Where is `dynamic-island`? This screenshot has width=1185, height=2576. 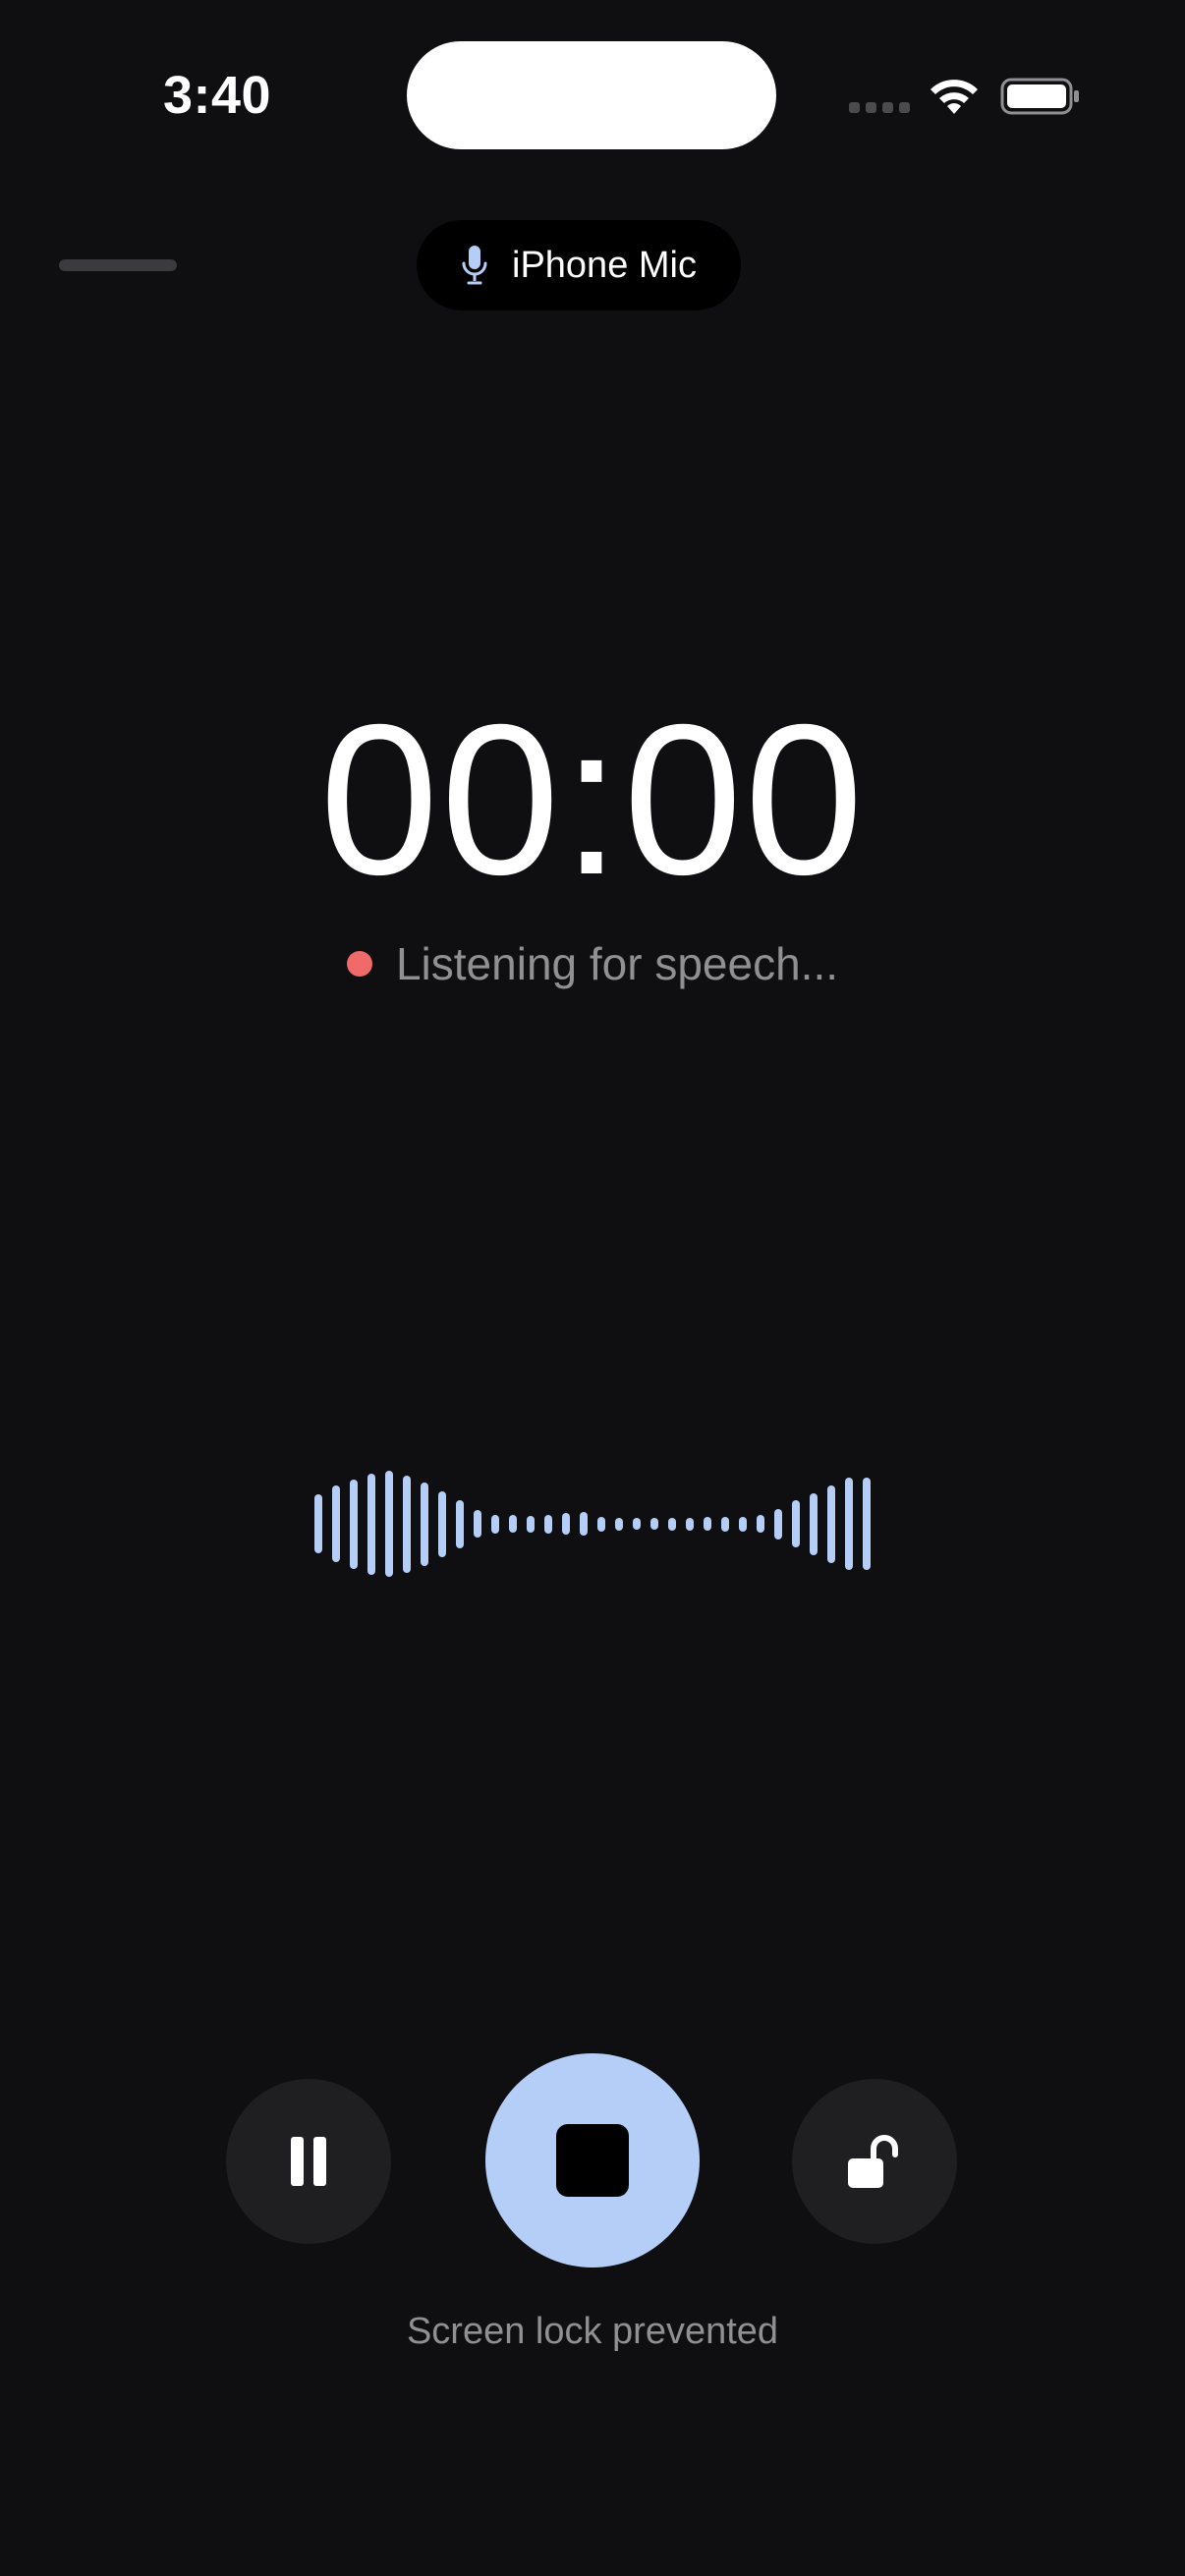
dynamic-island is located at coordinates (592, 95).